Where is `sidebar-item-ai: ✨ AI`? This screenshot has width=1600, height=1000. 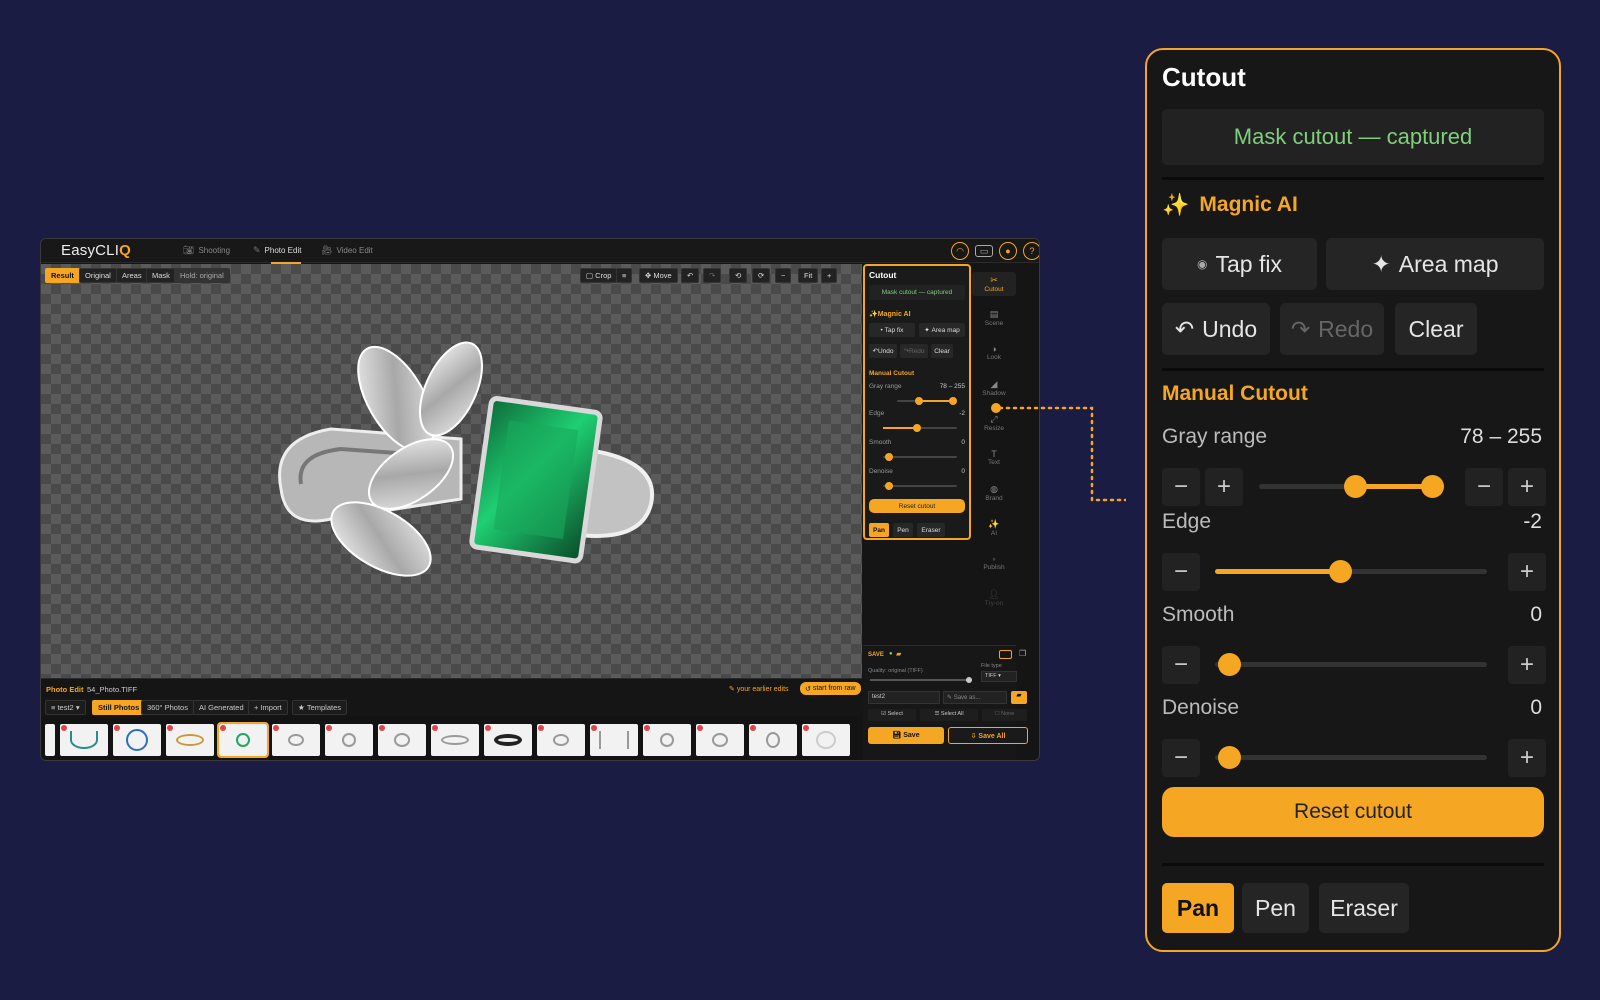 sidebar-item-ai: ✨ AI is located at coordinates (994, 528).